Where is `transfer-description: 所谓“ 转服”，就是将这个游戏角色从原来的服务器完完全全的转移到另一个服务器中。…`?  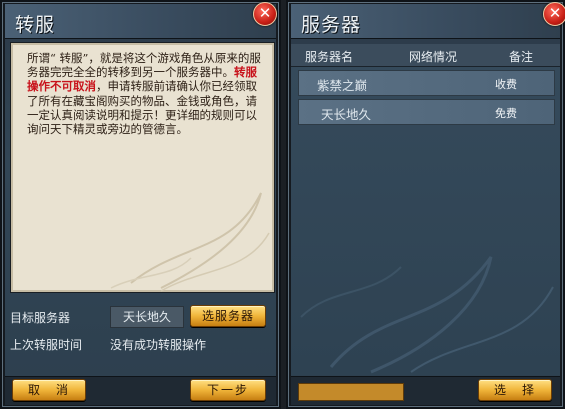 transfer-description: 所谓“ 转服”，就是将这个游戏角色从原来的服务器完完全全的转移到另一个服务器中。… is located at coordinates (145, 93).